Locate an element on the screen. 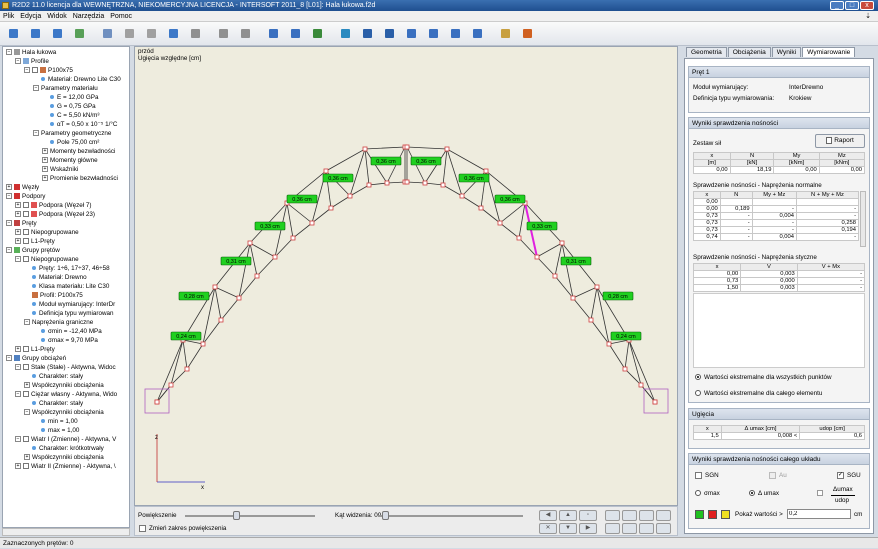 The height and width of the screenshot is (549, 878). toolbar-delete-button is located at coordinates (195, 33).